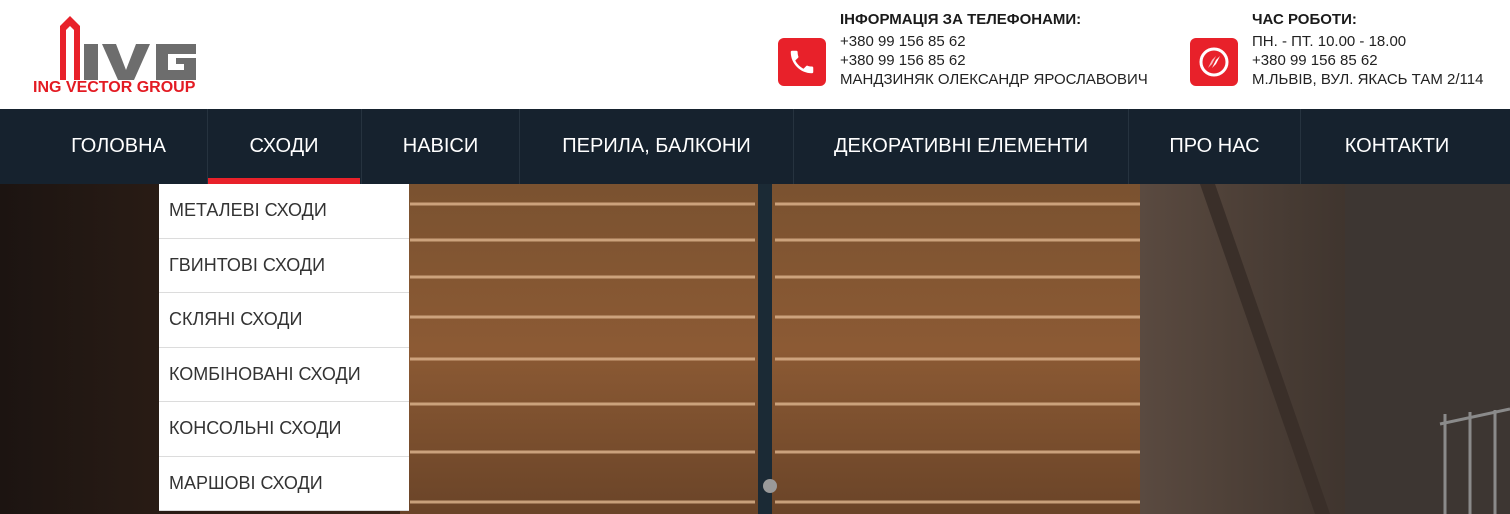 The image size is (1510, 514). I want to click on dropdown-item-cantilever-stairs: КОНСОЛЬНІ СХОДИ, so click(284, 429).